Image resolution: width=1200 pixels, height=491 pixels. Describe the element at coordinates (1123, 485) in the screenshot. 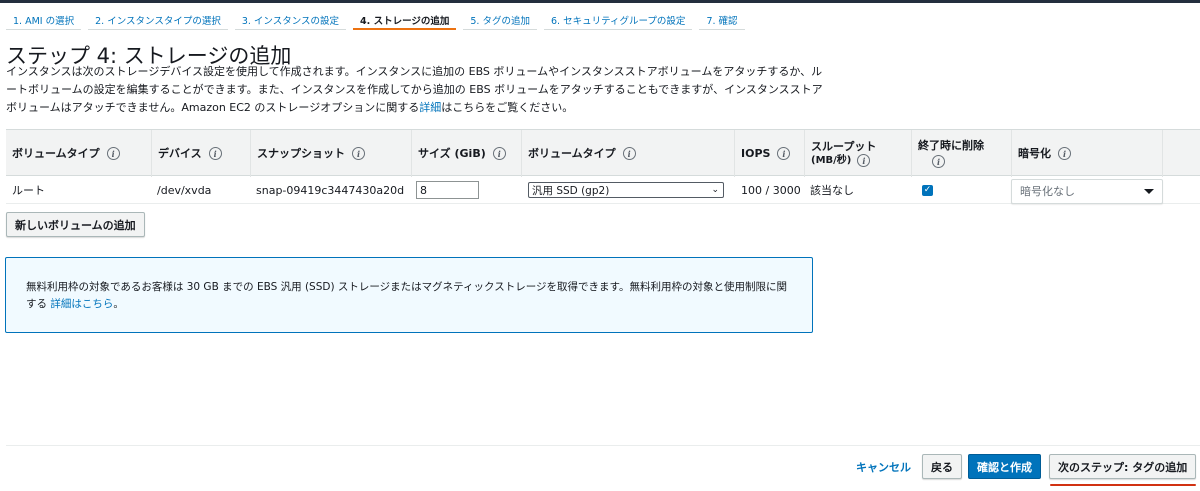

I see `highlight-underline` at that location.